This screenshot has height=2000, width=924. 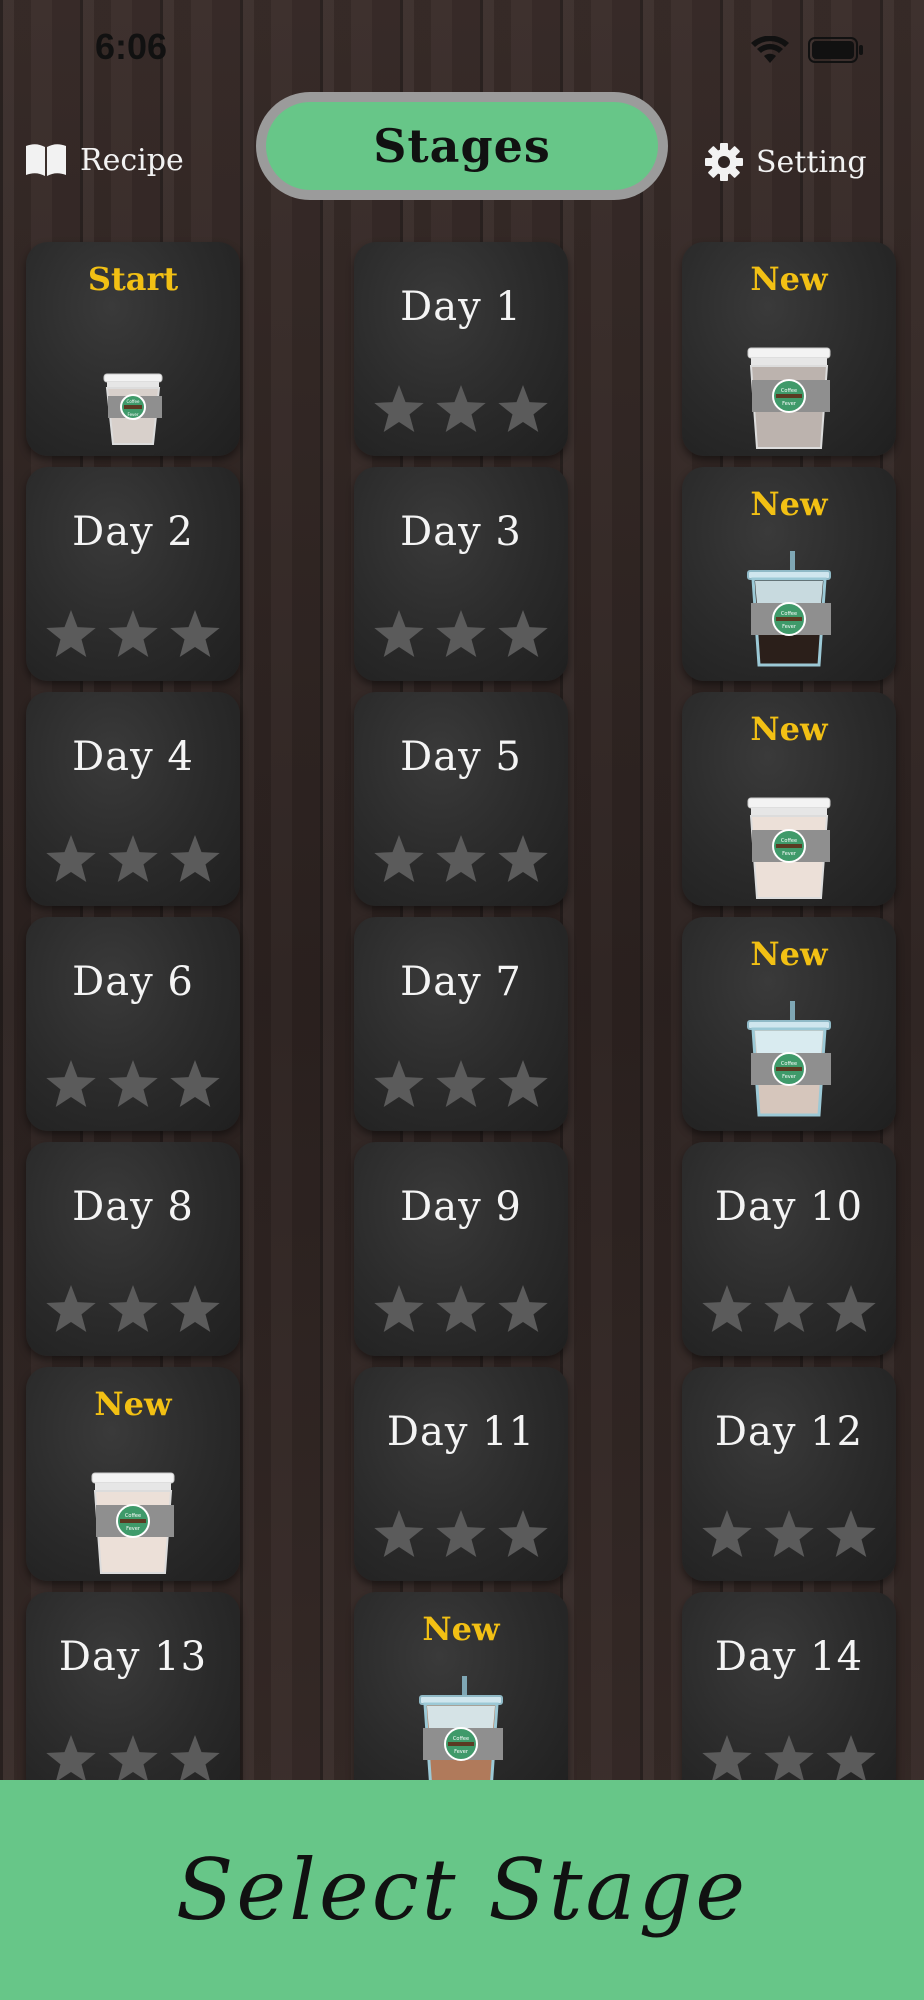 I want to click on stage-card-day-9: Day 9, so click(x=461, y=1249).